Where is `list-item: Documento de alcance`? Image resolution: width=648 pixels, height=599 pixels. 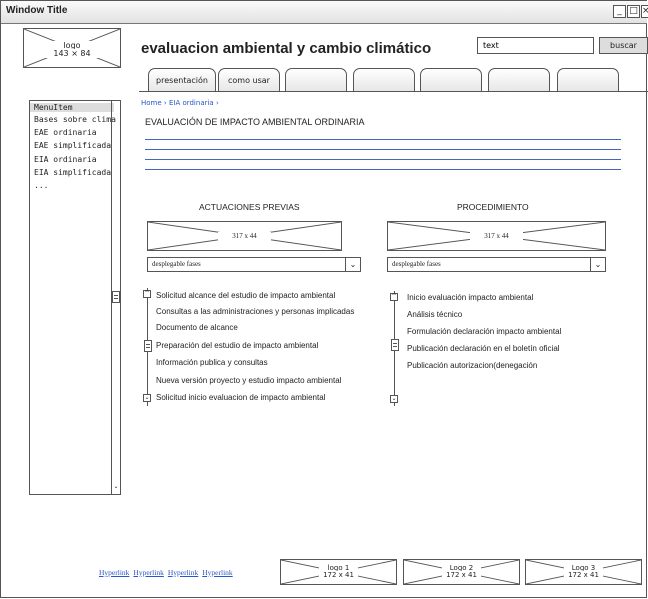
list-item: Documento de alcance is located at coordinates (197, 327).